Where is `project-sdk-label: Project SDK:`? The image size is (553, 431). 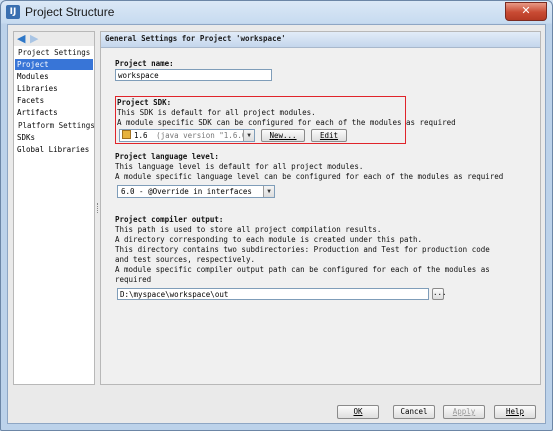
project-sdk-label: Project SDK: is located at coordinates (144, 102).